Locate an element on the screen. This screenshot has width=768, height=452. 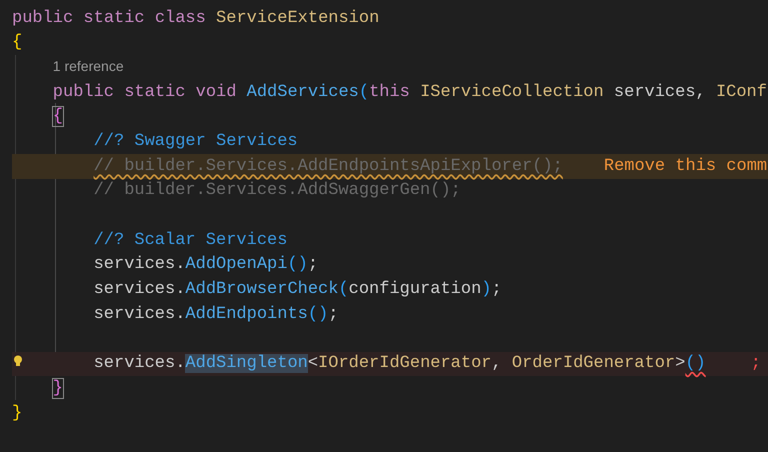
inline-hint: ; is located at coordinates (755, 364).